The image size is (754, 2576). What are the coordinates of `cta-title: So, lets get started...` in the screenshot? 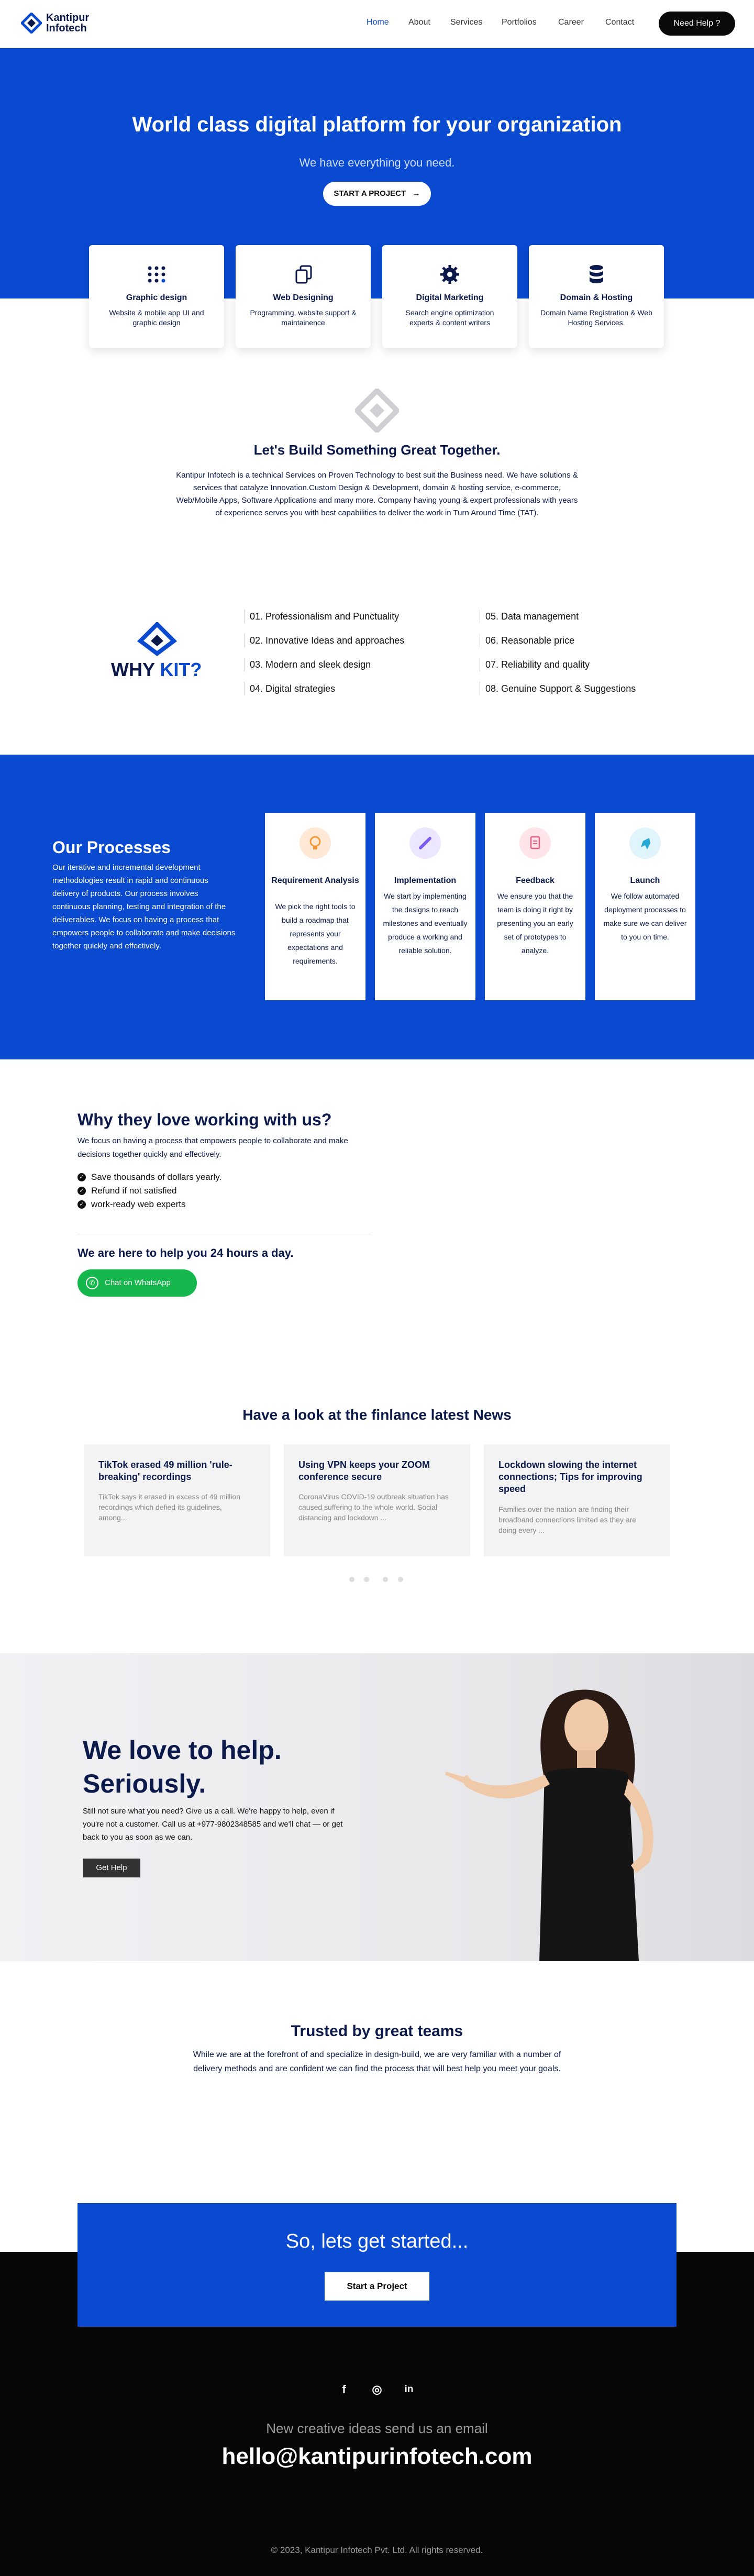 It's located at (377, 2241).